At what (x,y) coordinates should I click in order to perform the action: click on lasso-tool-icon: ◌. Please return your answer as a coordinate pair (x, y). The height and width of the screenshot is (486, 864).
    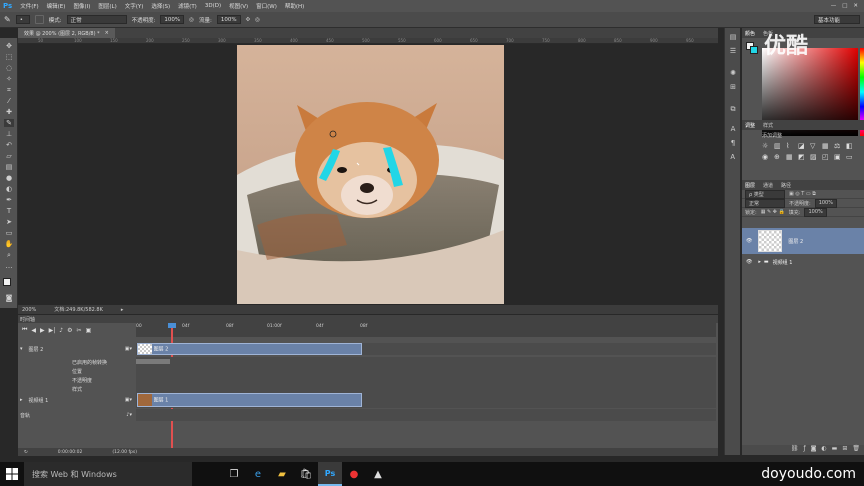
    Looking at the image, I should click on (9, 68).